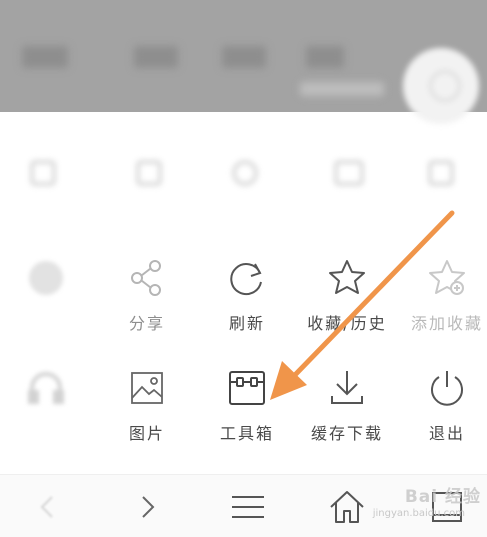 The image size is (487, 537). Describe the element at coordinates (246, 433) in the screenshot. I see `menu-item-label: 工具箱` at that location.